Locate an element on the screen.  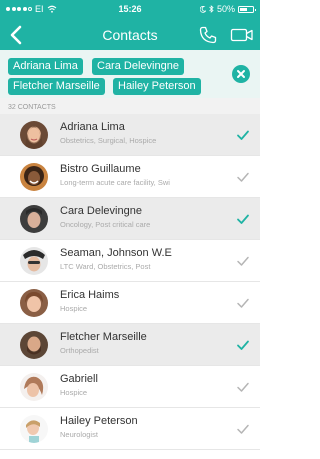
status-bar: EI 15:26 50% is located at coordinates (130, 9).